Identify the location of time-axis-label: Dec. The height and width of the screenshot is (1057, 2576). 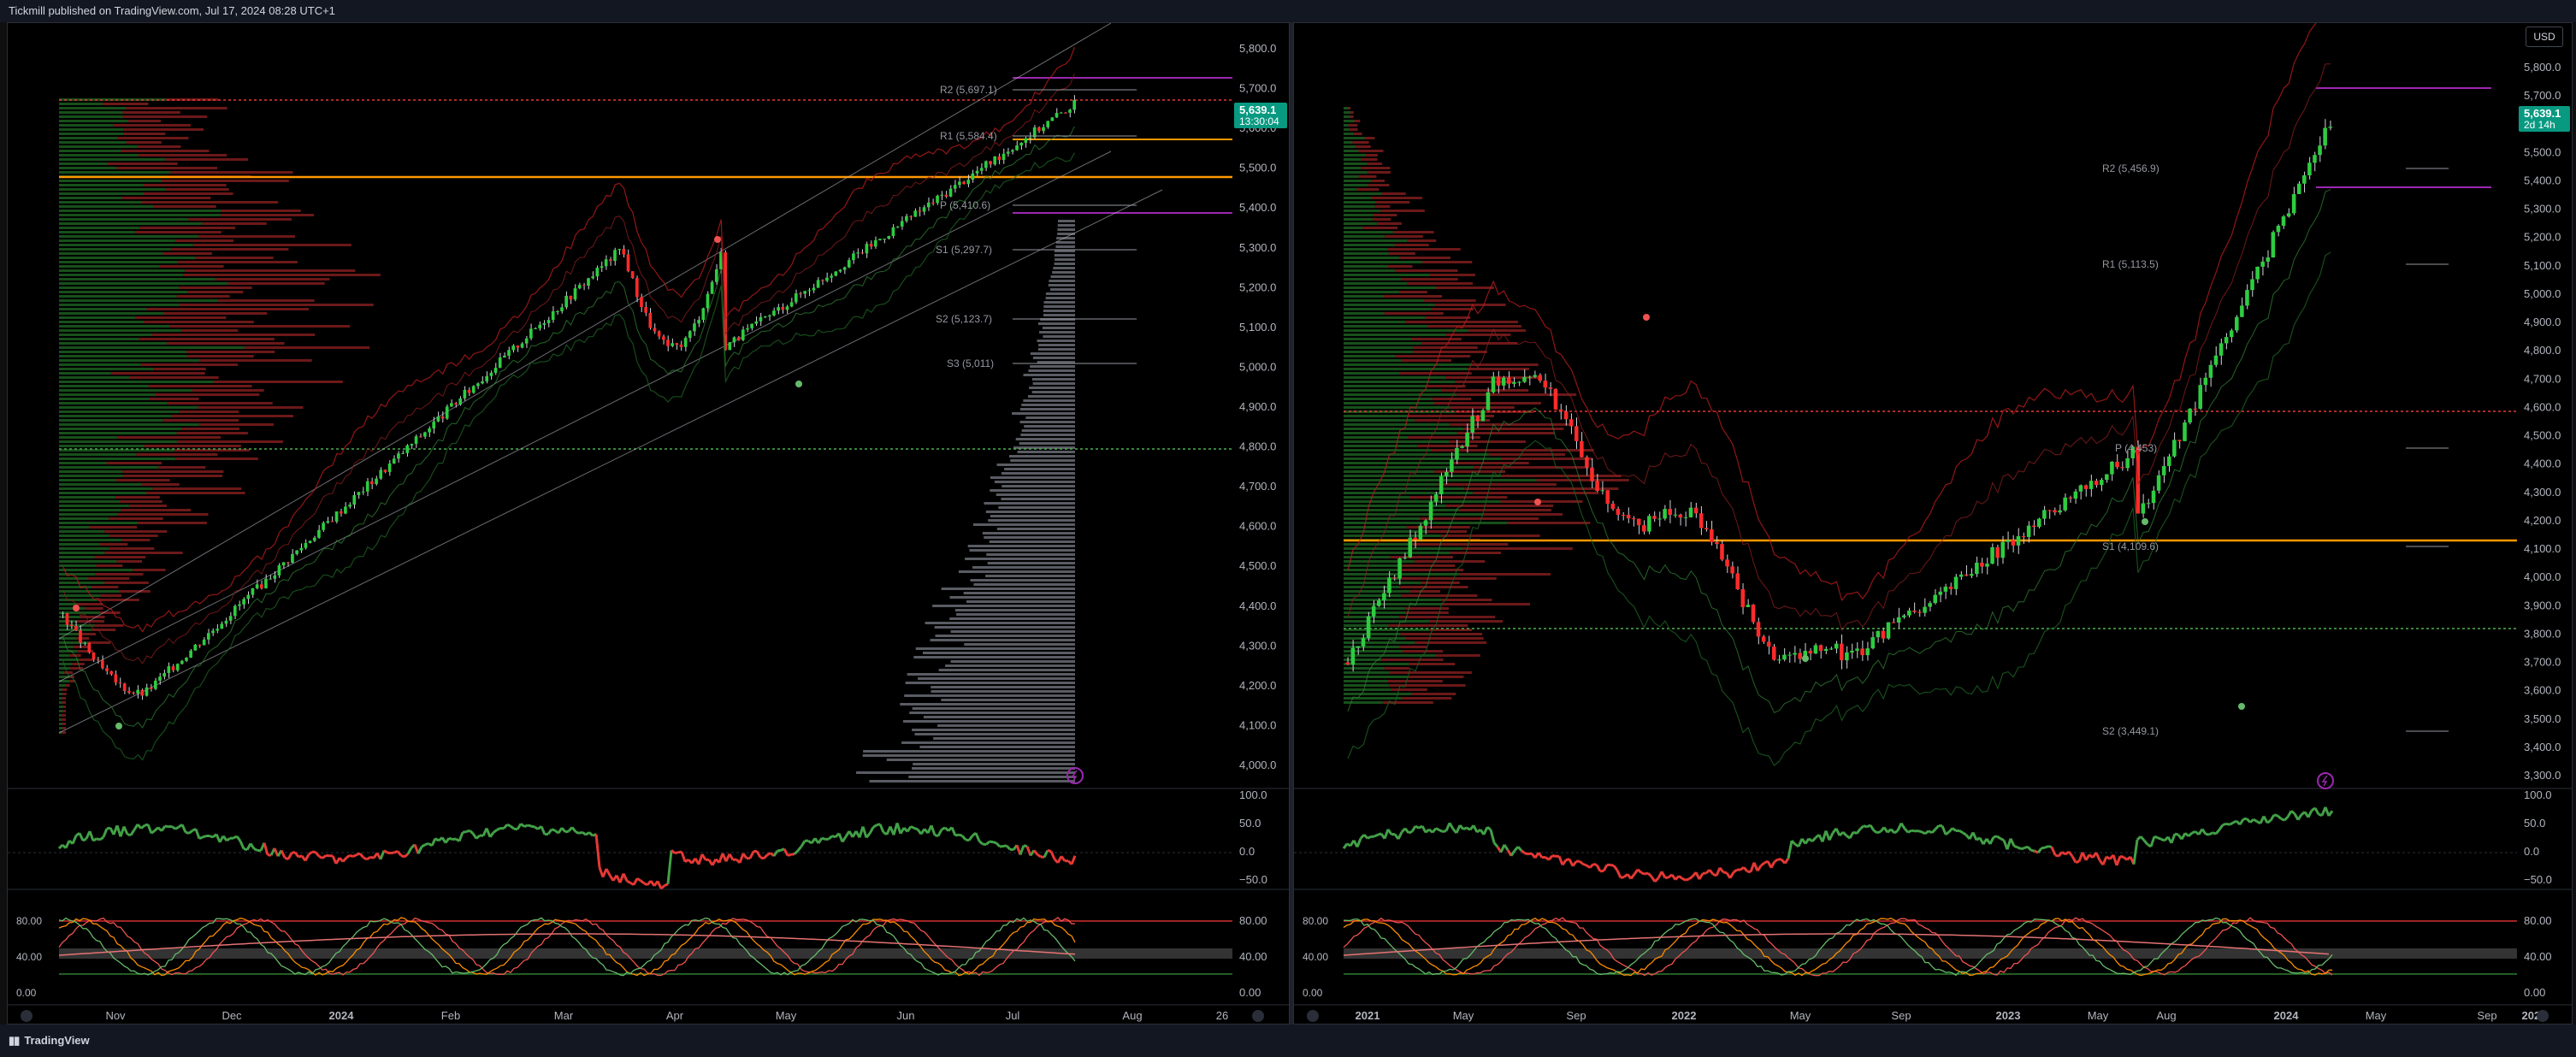
(232, 1016).